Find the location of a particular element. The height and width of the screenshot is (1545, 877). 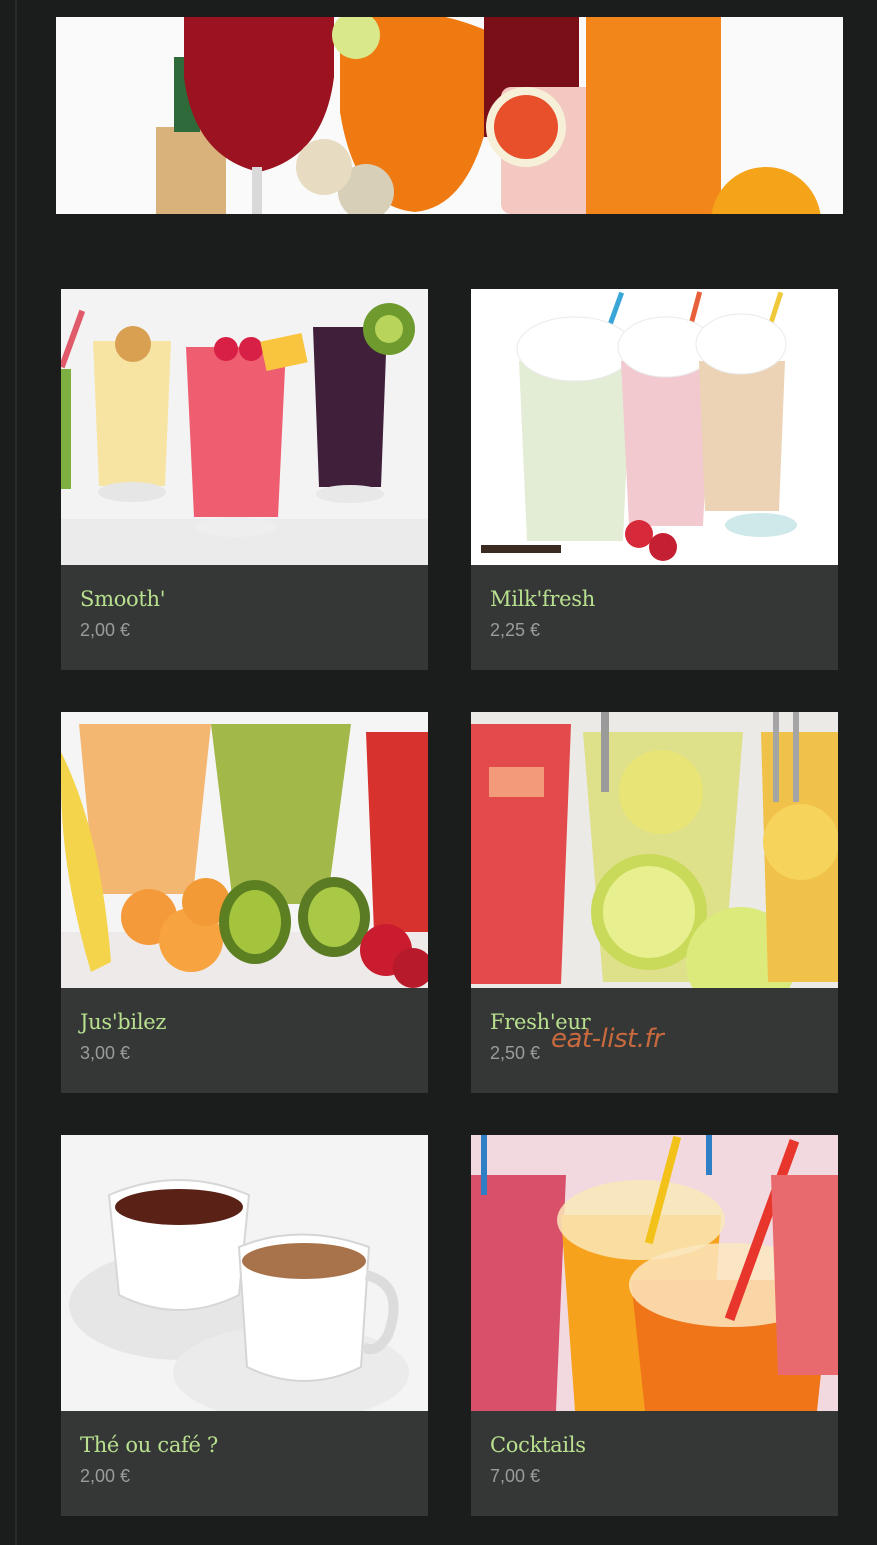

fruit-juice-photo is located at coordinates (244, 850).